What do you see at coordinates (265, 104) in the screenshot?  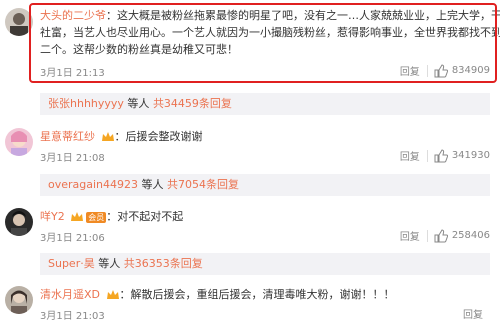 I see `subreply-summary: 张张hhhhyyyy 等人 共34459条回复` at bounding box center [265, 104].